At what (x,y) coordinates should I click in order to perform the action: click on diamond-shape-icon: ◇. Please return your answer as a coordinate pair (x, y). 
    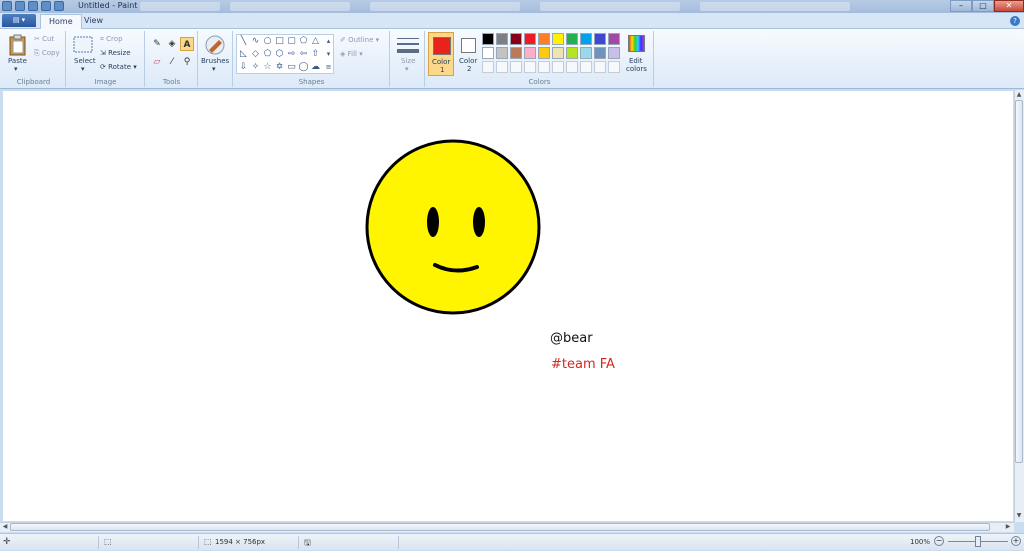
    Looking at the image, I should click on (255, 54).